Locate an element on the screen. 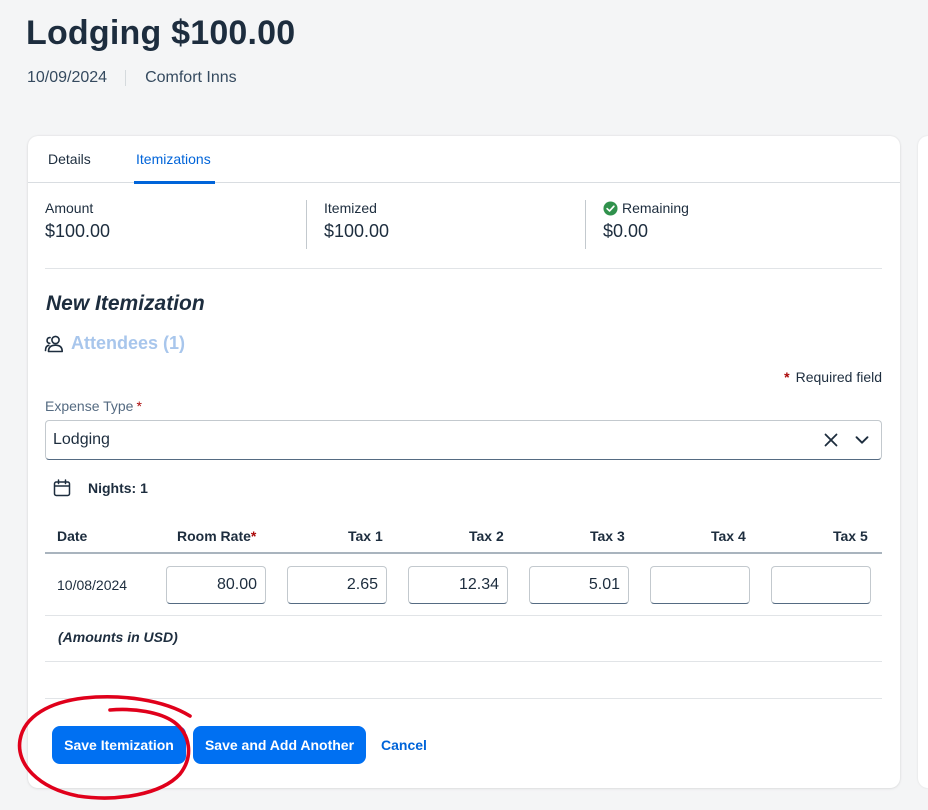 This screenshot has width=928, height=810. expense-type-select: Lodging is located at coordinates (463, 440).